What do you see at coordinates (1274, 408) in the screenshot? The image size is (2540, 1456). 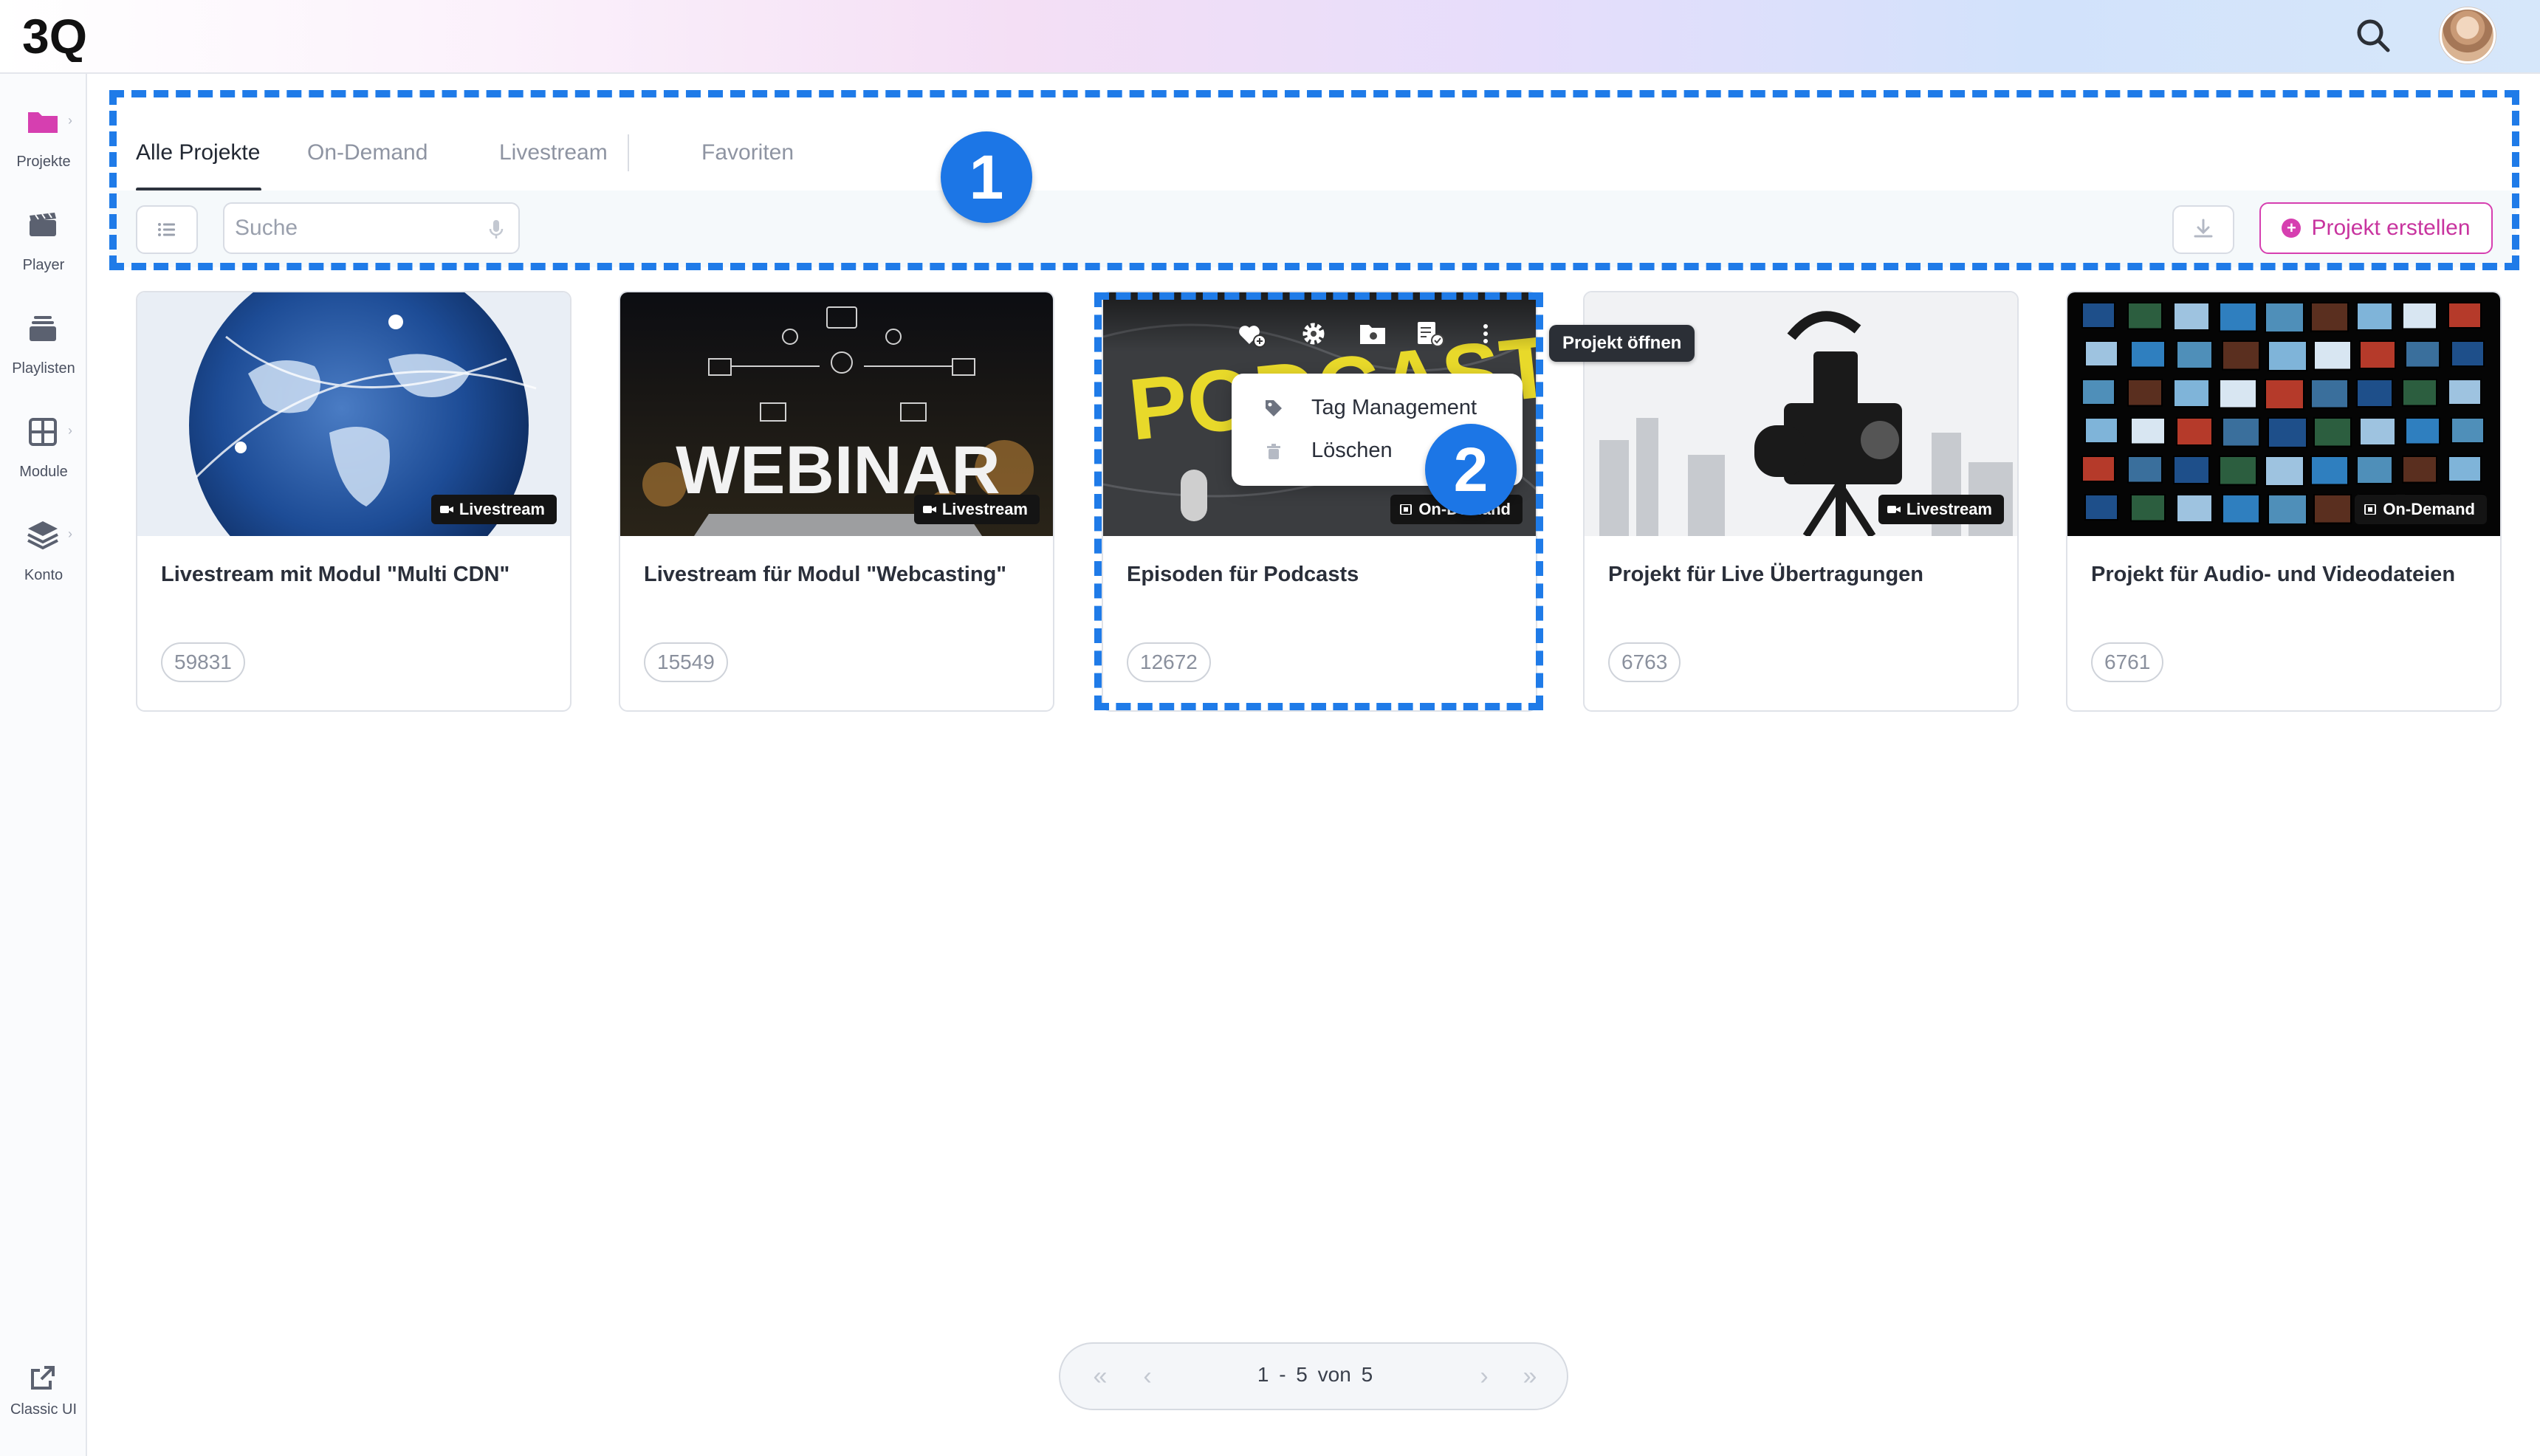 I see `tag-icon` at bounding box center [1274, 408].